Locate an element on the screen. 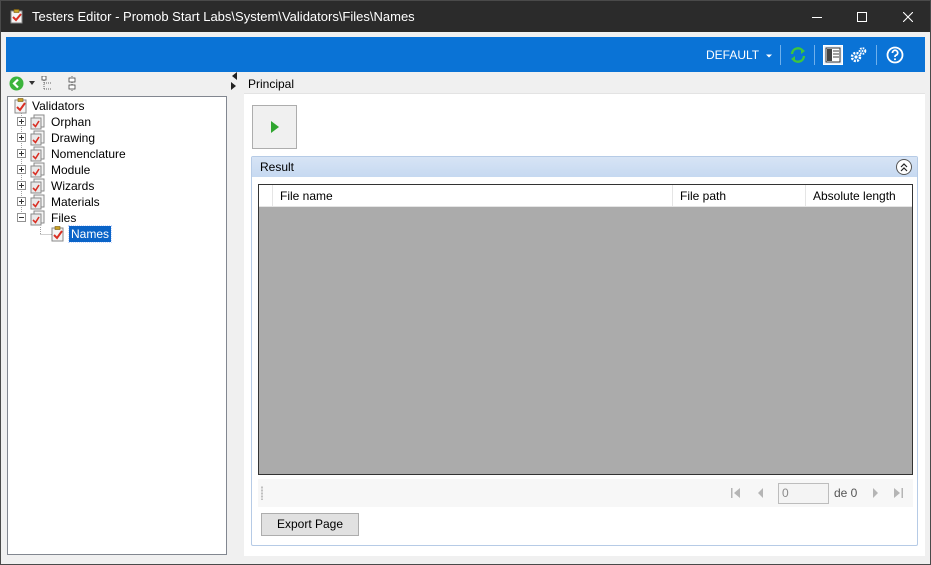 The height and width of the screenshot is (565, 931). minimize-button is located at coordinates (817, 16).